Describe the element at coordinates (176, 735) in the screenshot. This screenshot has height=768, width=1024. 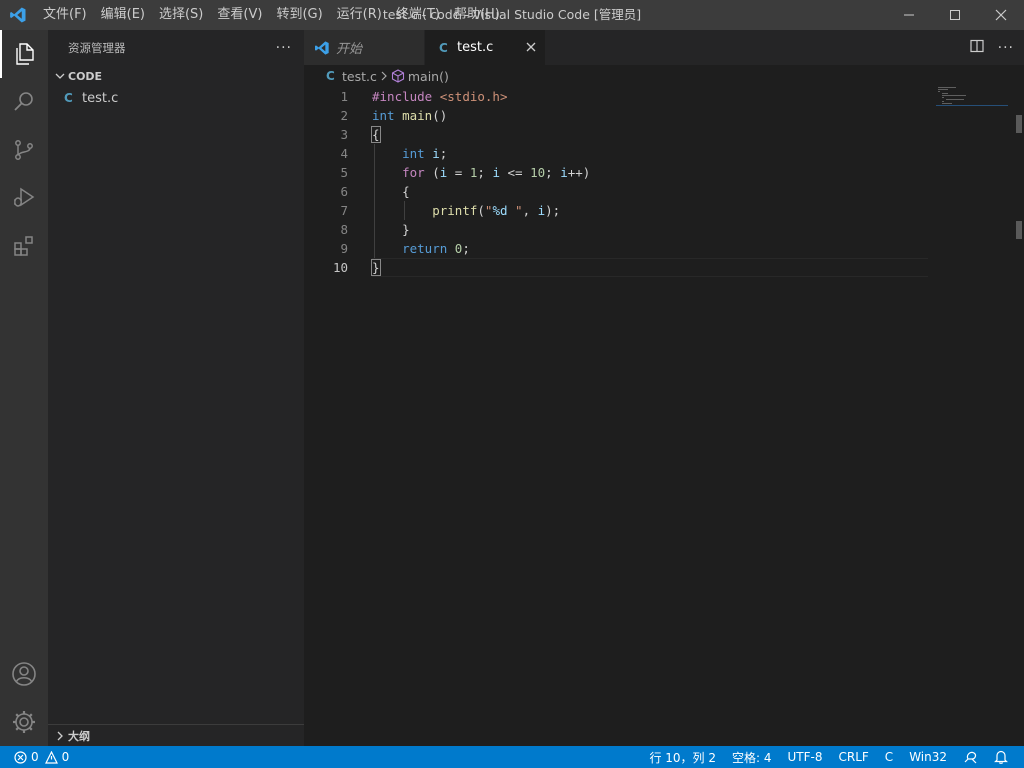
I see `outline-section-header: 大纲` at that location.